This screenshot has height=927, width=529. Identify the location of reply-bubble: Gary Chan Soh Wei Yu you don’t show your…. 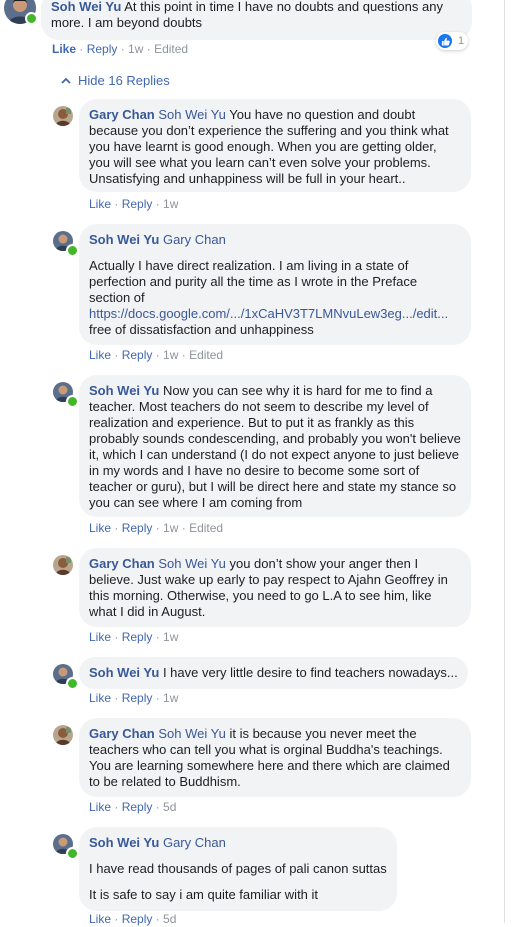
(275, 587).